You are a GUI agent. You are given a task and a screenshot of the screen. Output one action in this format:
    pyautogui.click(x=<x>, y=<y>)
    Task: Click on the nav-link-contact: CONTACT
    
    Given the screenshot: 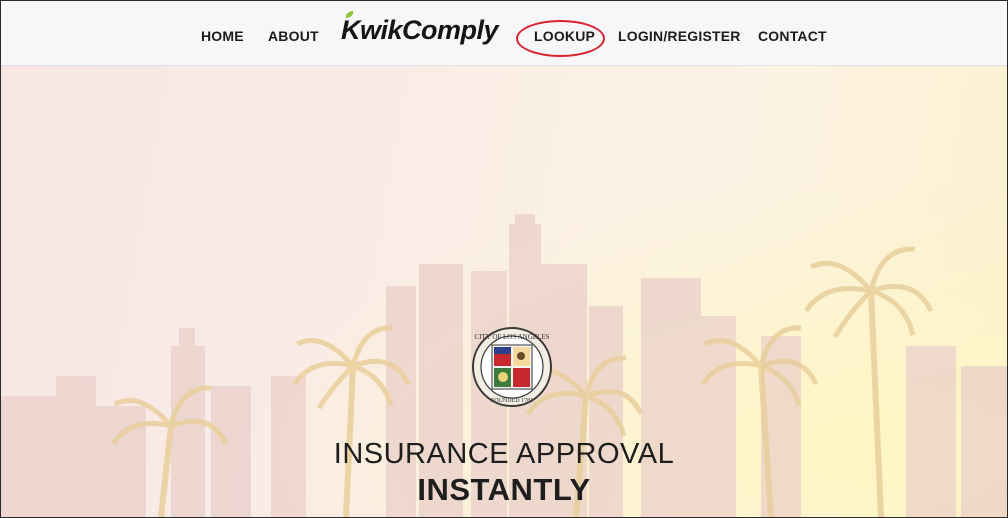 What is the action you would take?
    pyautogui.click(x=792, y=36)
    